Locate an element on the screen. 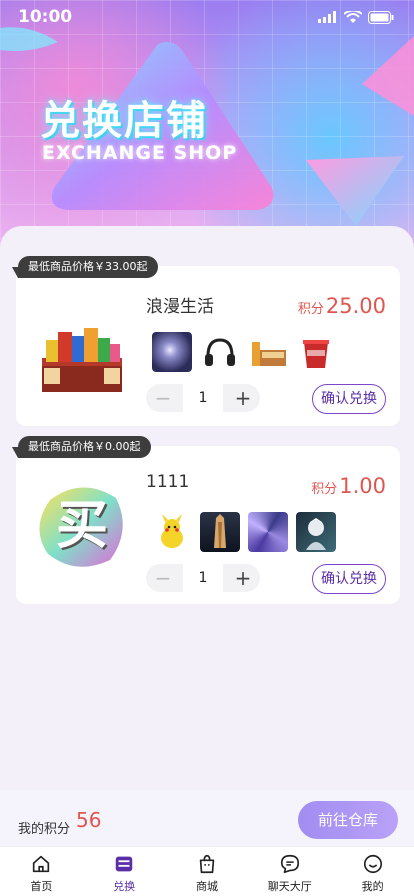  buy-logo-char: 买 is located at coordinates (81, 526).